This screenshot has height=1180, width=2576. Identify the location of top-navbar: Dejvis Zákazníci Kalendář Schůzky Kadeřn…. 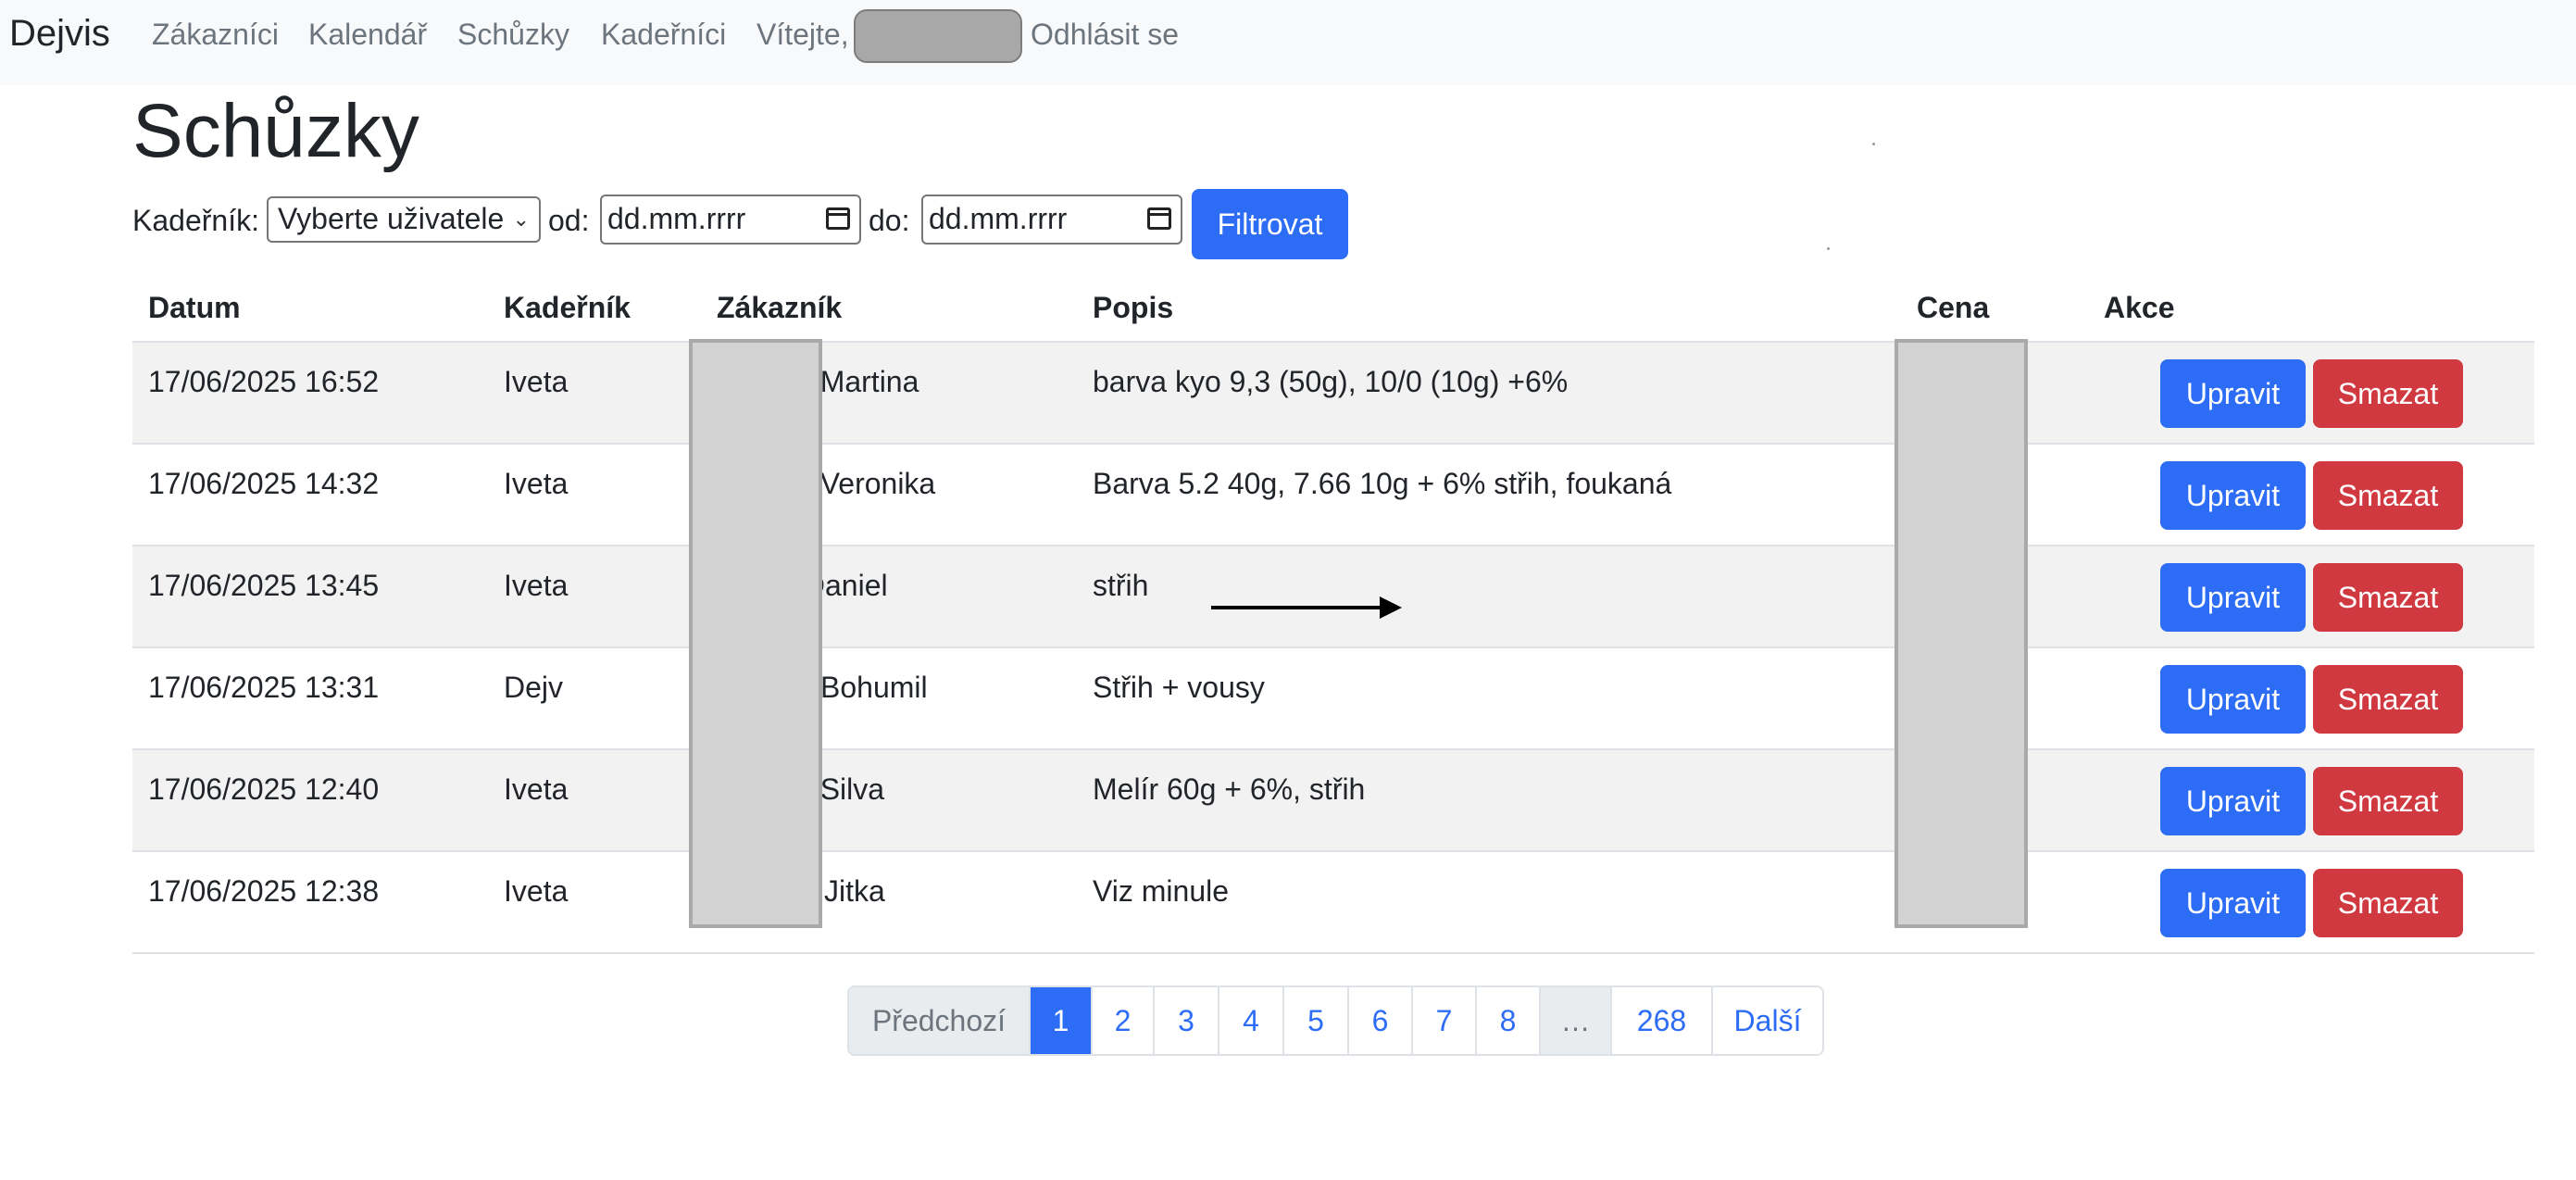
(1288, 42).